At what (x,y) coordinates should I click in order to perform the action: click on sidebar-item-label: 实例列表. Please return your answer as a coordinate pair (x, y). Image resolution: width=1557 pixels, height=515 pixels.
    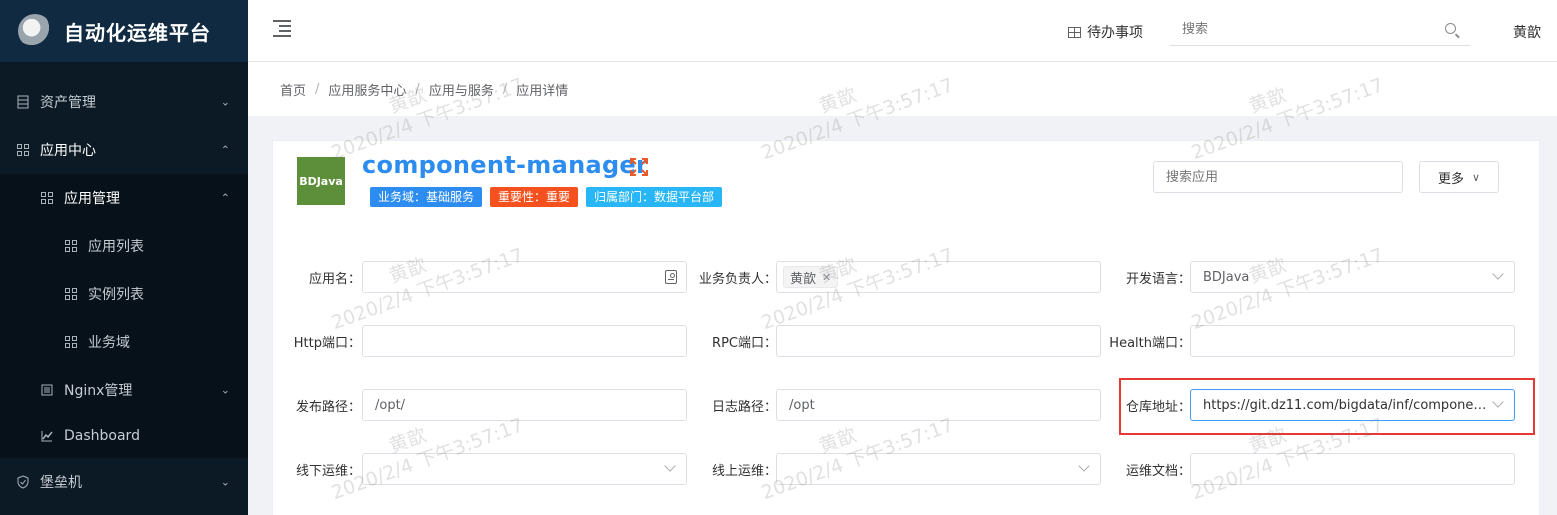
    Looking at the image, I should click on (116, 295).